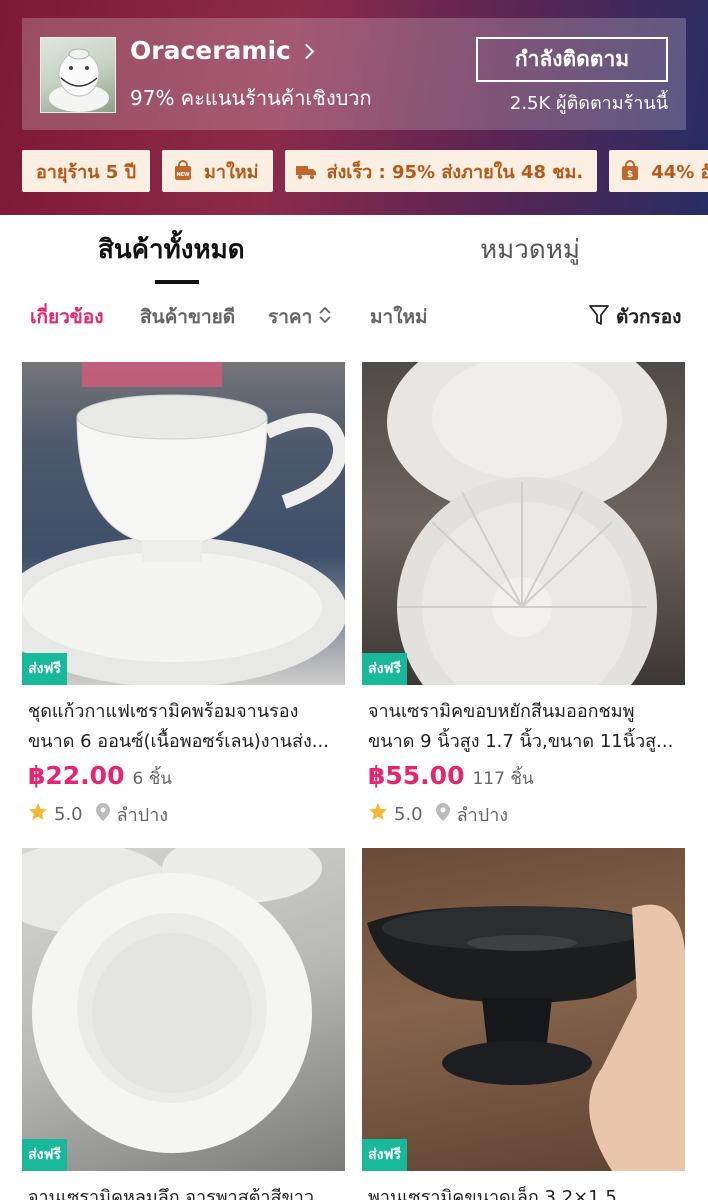 The image size is (708, 1200). I want to click on shop-avatar, so click(78, 75).